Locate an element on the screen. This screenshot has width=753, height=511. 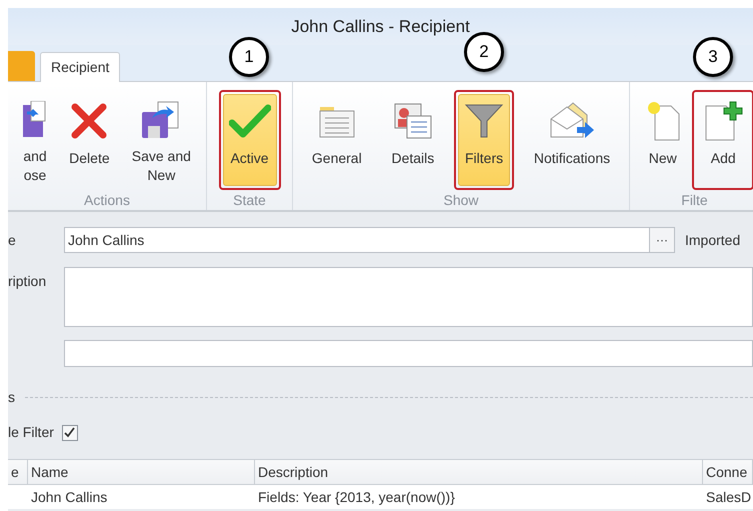
save-icon is located at coordinates (35, 120).